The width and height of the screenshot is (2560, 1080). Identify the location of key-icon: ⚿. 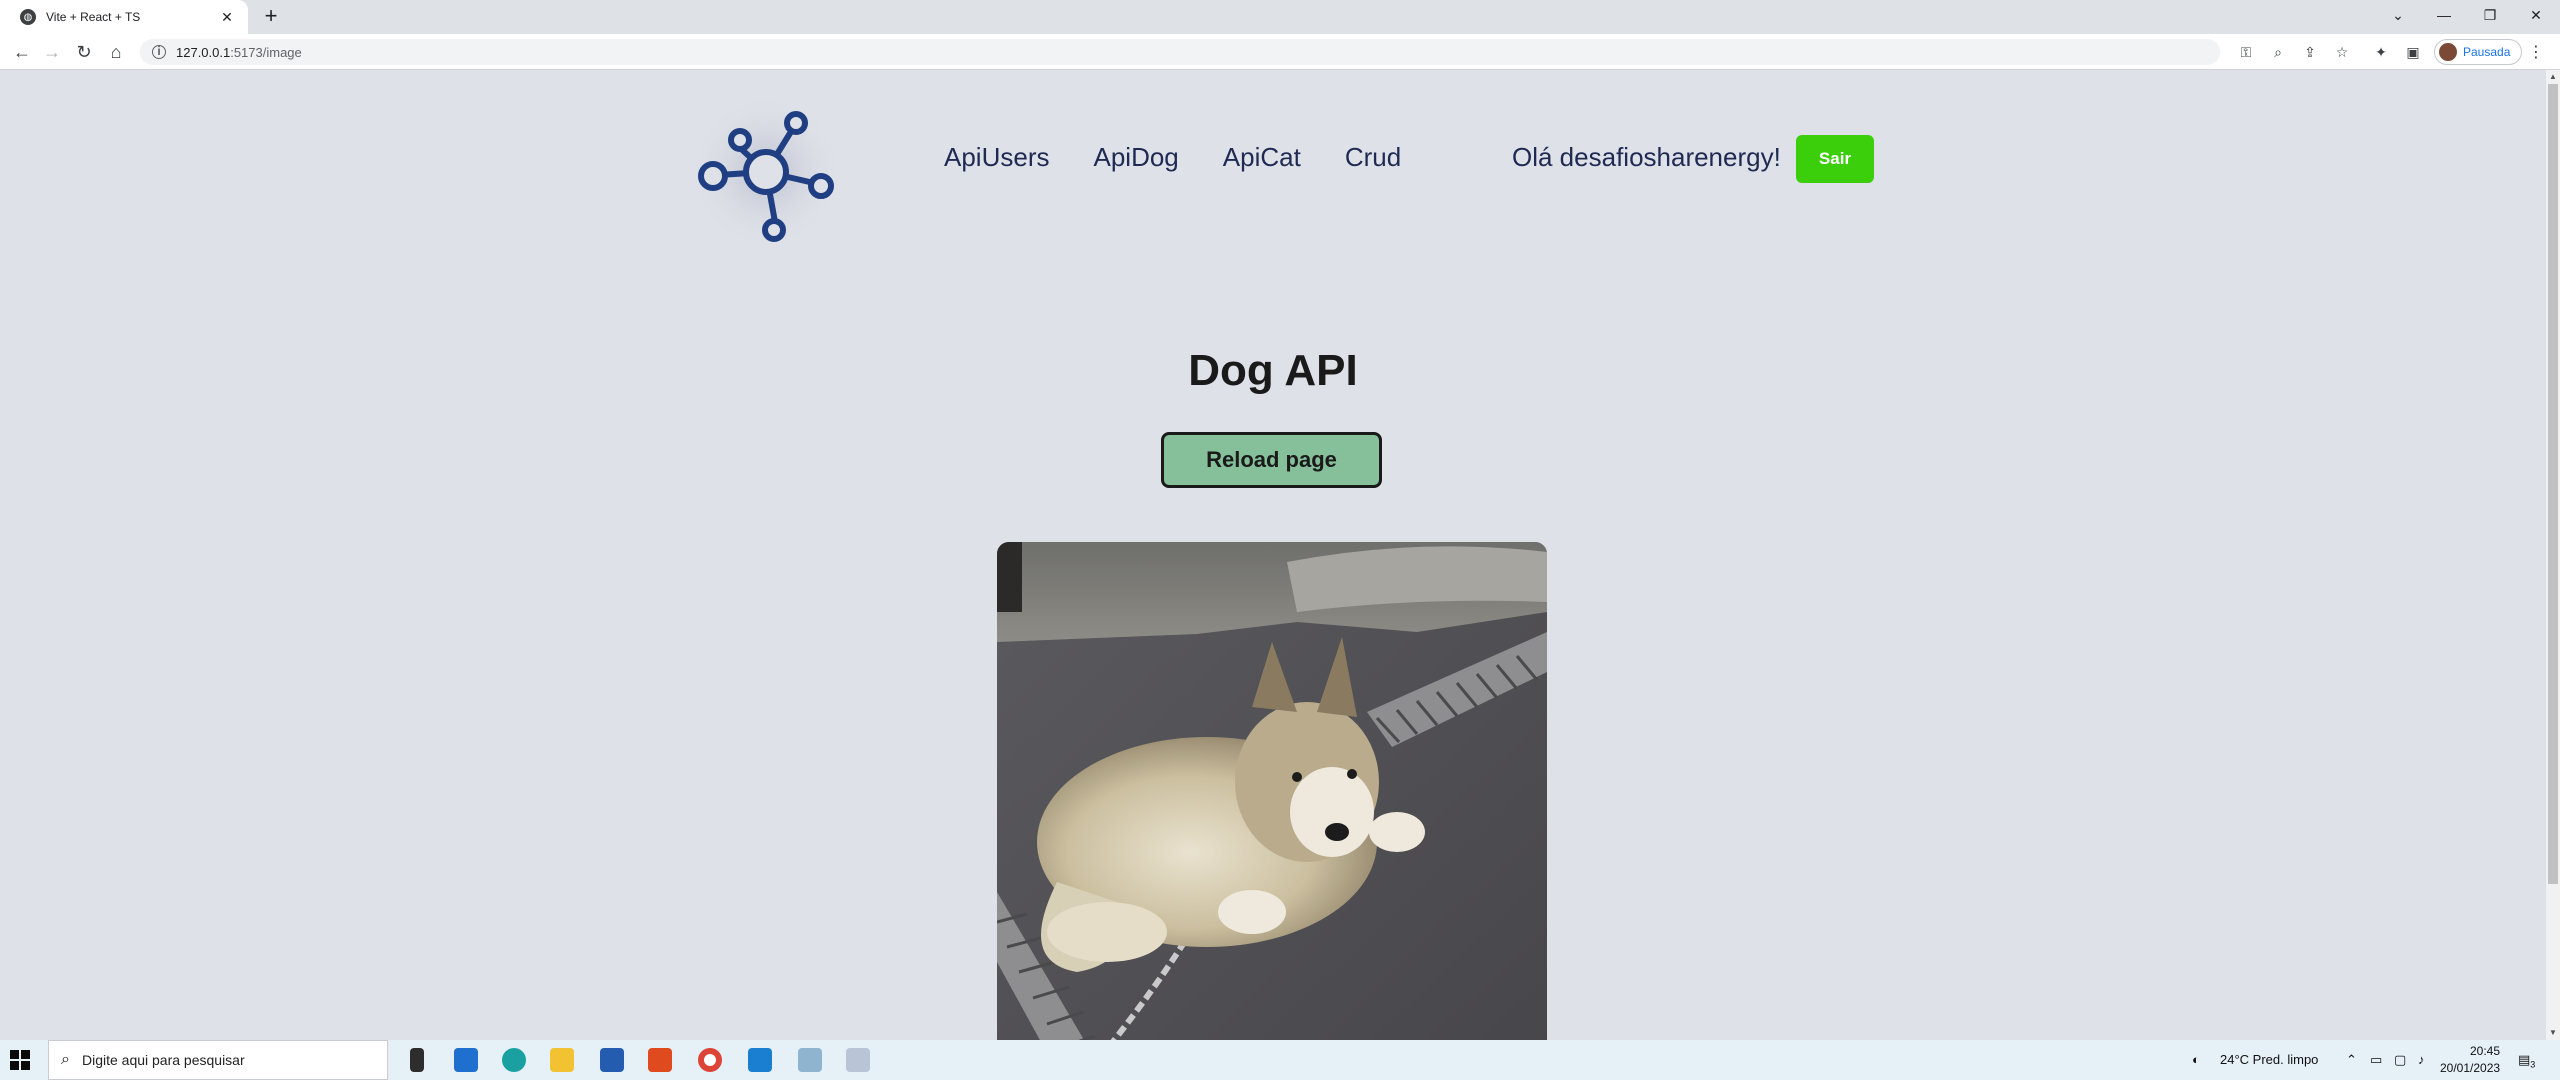
(2246, 52).